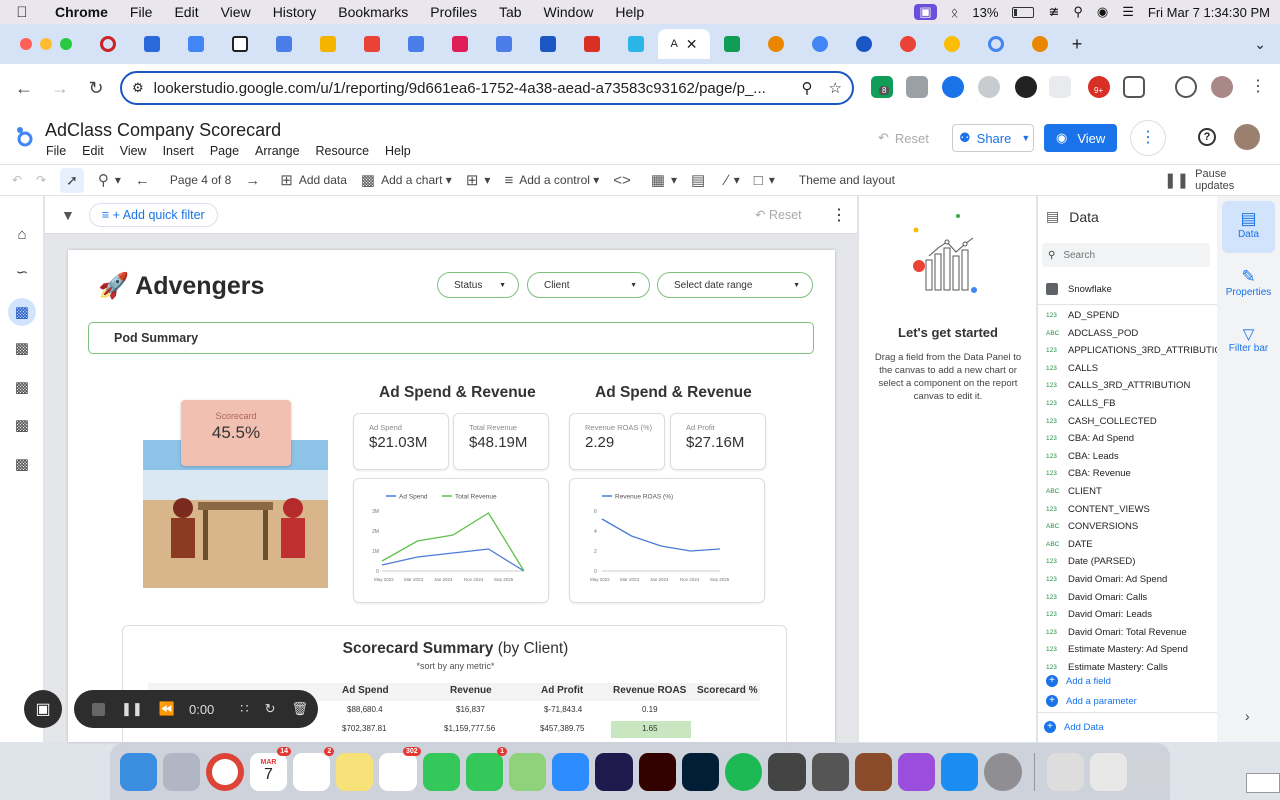  I want to click on menu-profiles: Profiles, so click(453, 12).